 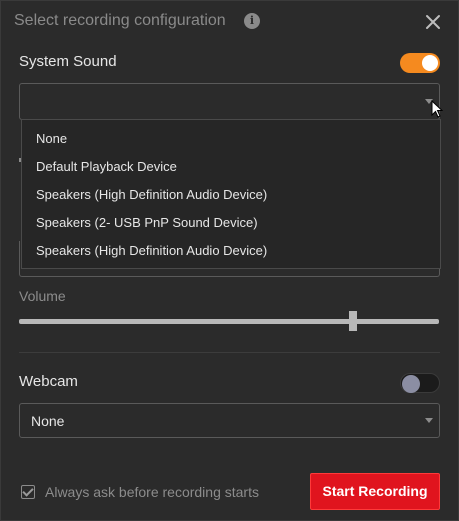 I want to click on start-recording-button: Start Recording, so click(x=375, y=491).